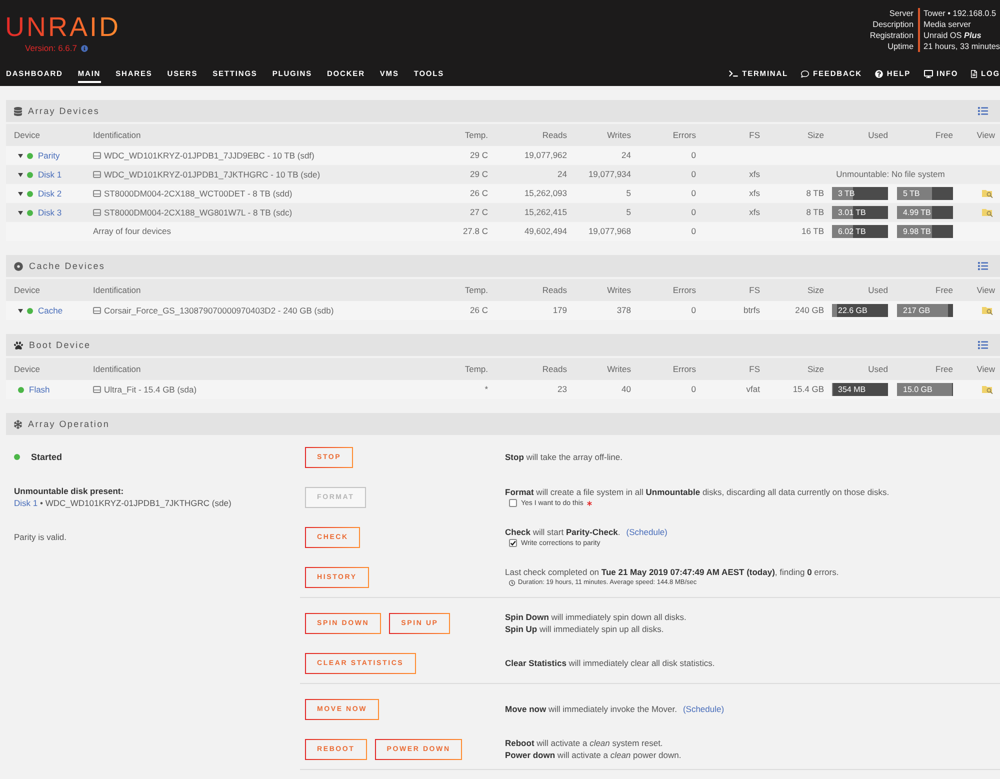 This screenshot has width=1000, height=779. I want to click on clock-icon, so click(512, 583).